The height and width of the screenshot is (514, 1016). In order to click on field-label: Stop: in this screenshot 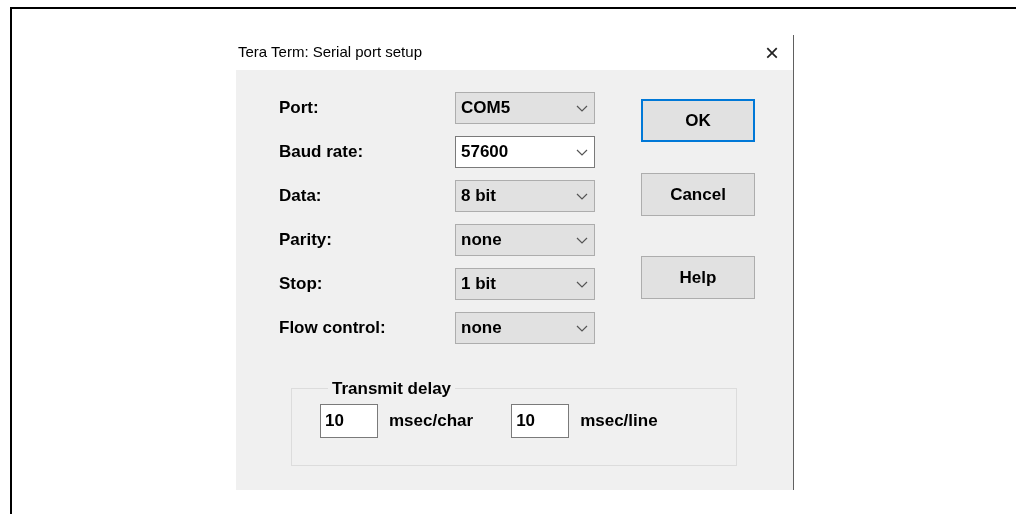, I will do `click(301, 284)`.